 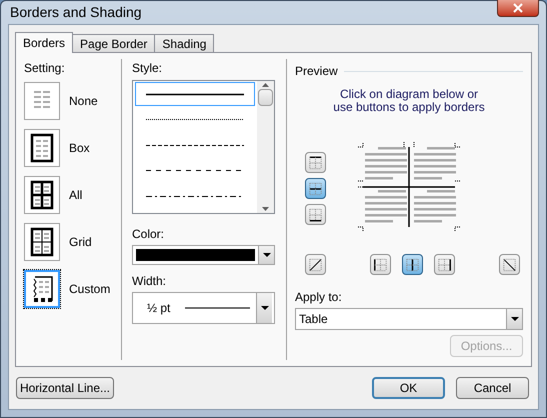 I want to click on style-list, so click(x=203, y=147).